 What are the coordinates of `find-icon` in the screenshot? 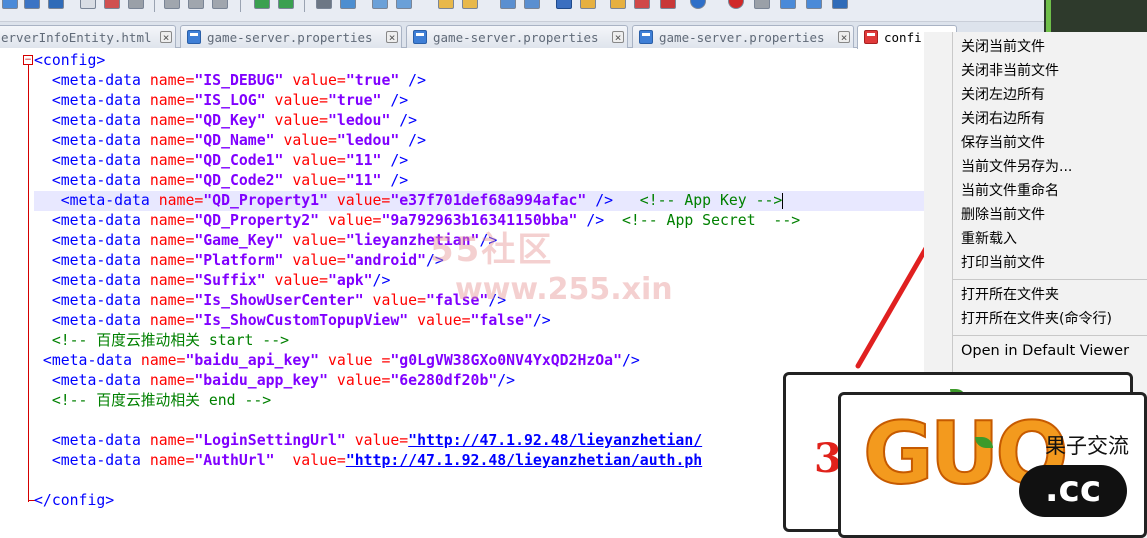 It's located at (324, 4).